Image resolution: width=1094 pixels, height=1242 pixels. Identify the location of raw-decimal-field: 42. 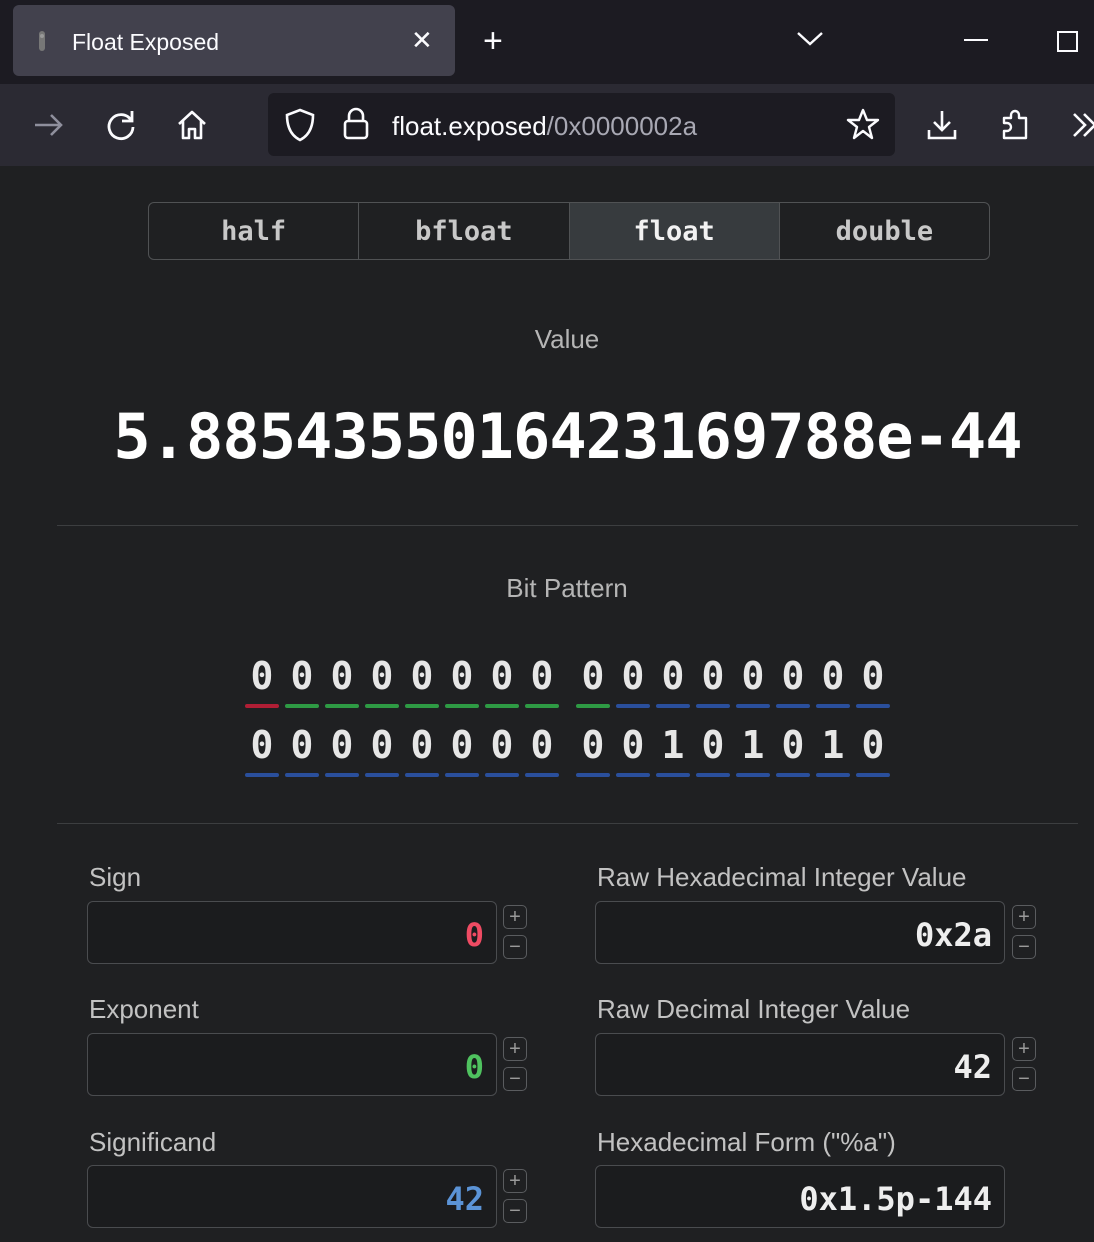
(800, 1064).